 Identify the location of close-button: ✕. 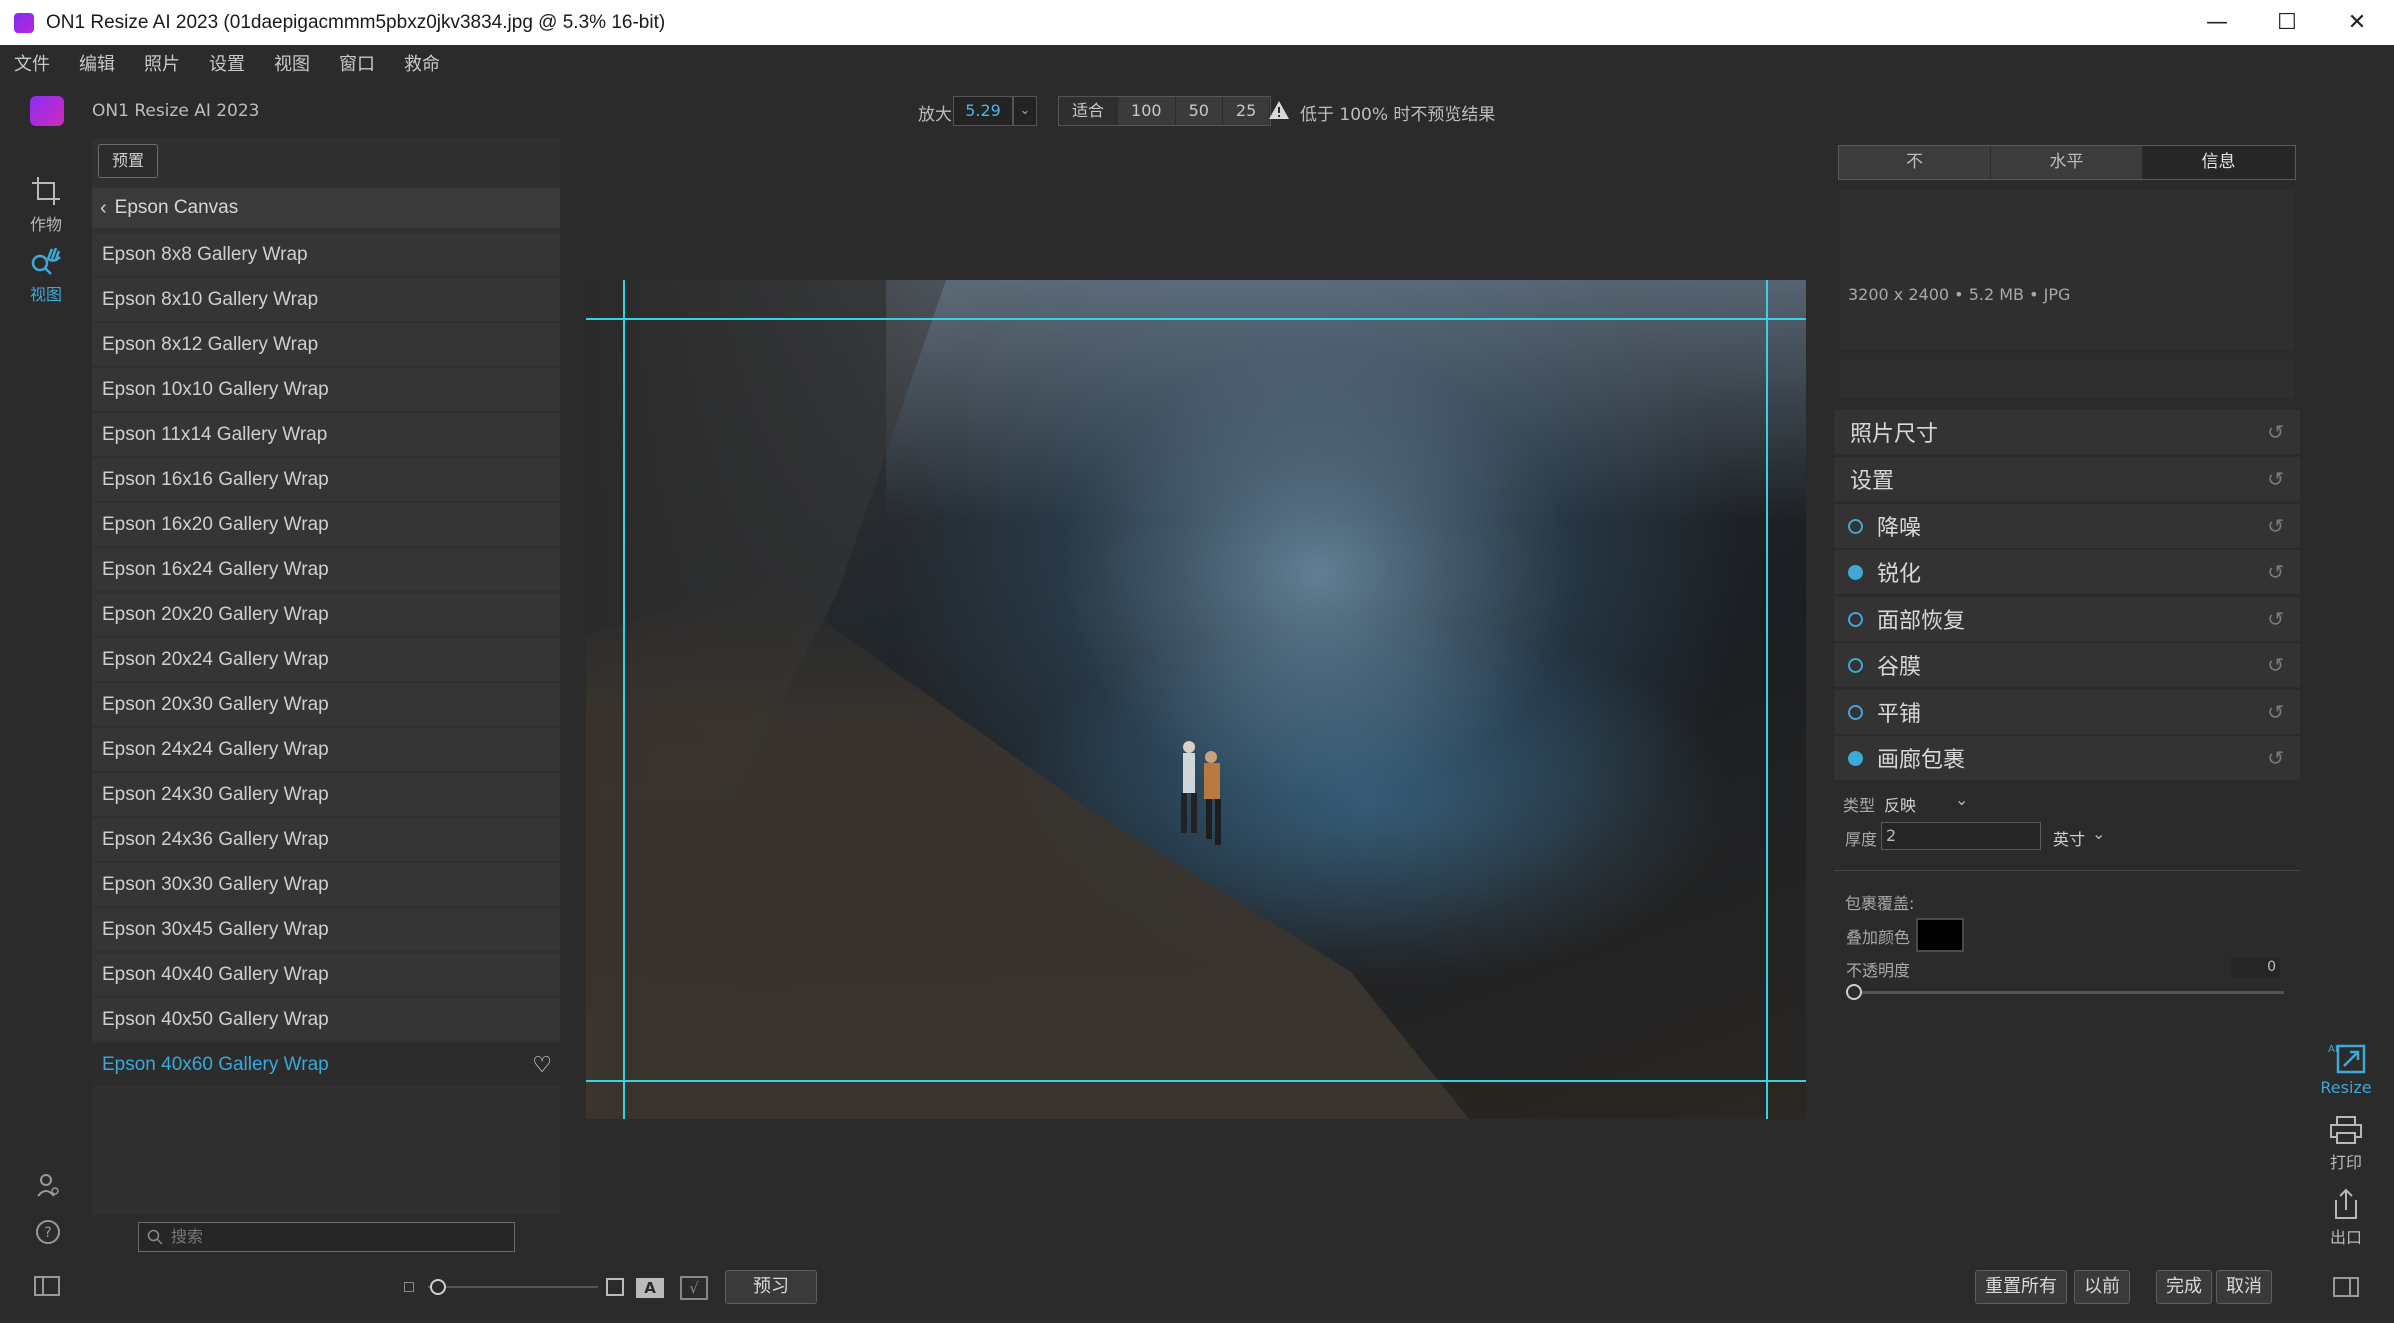
(2357, 22).